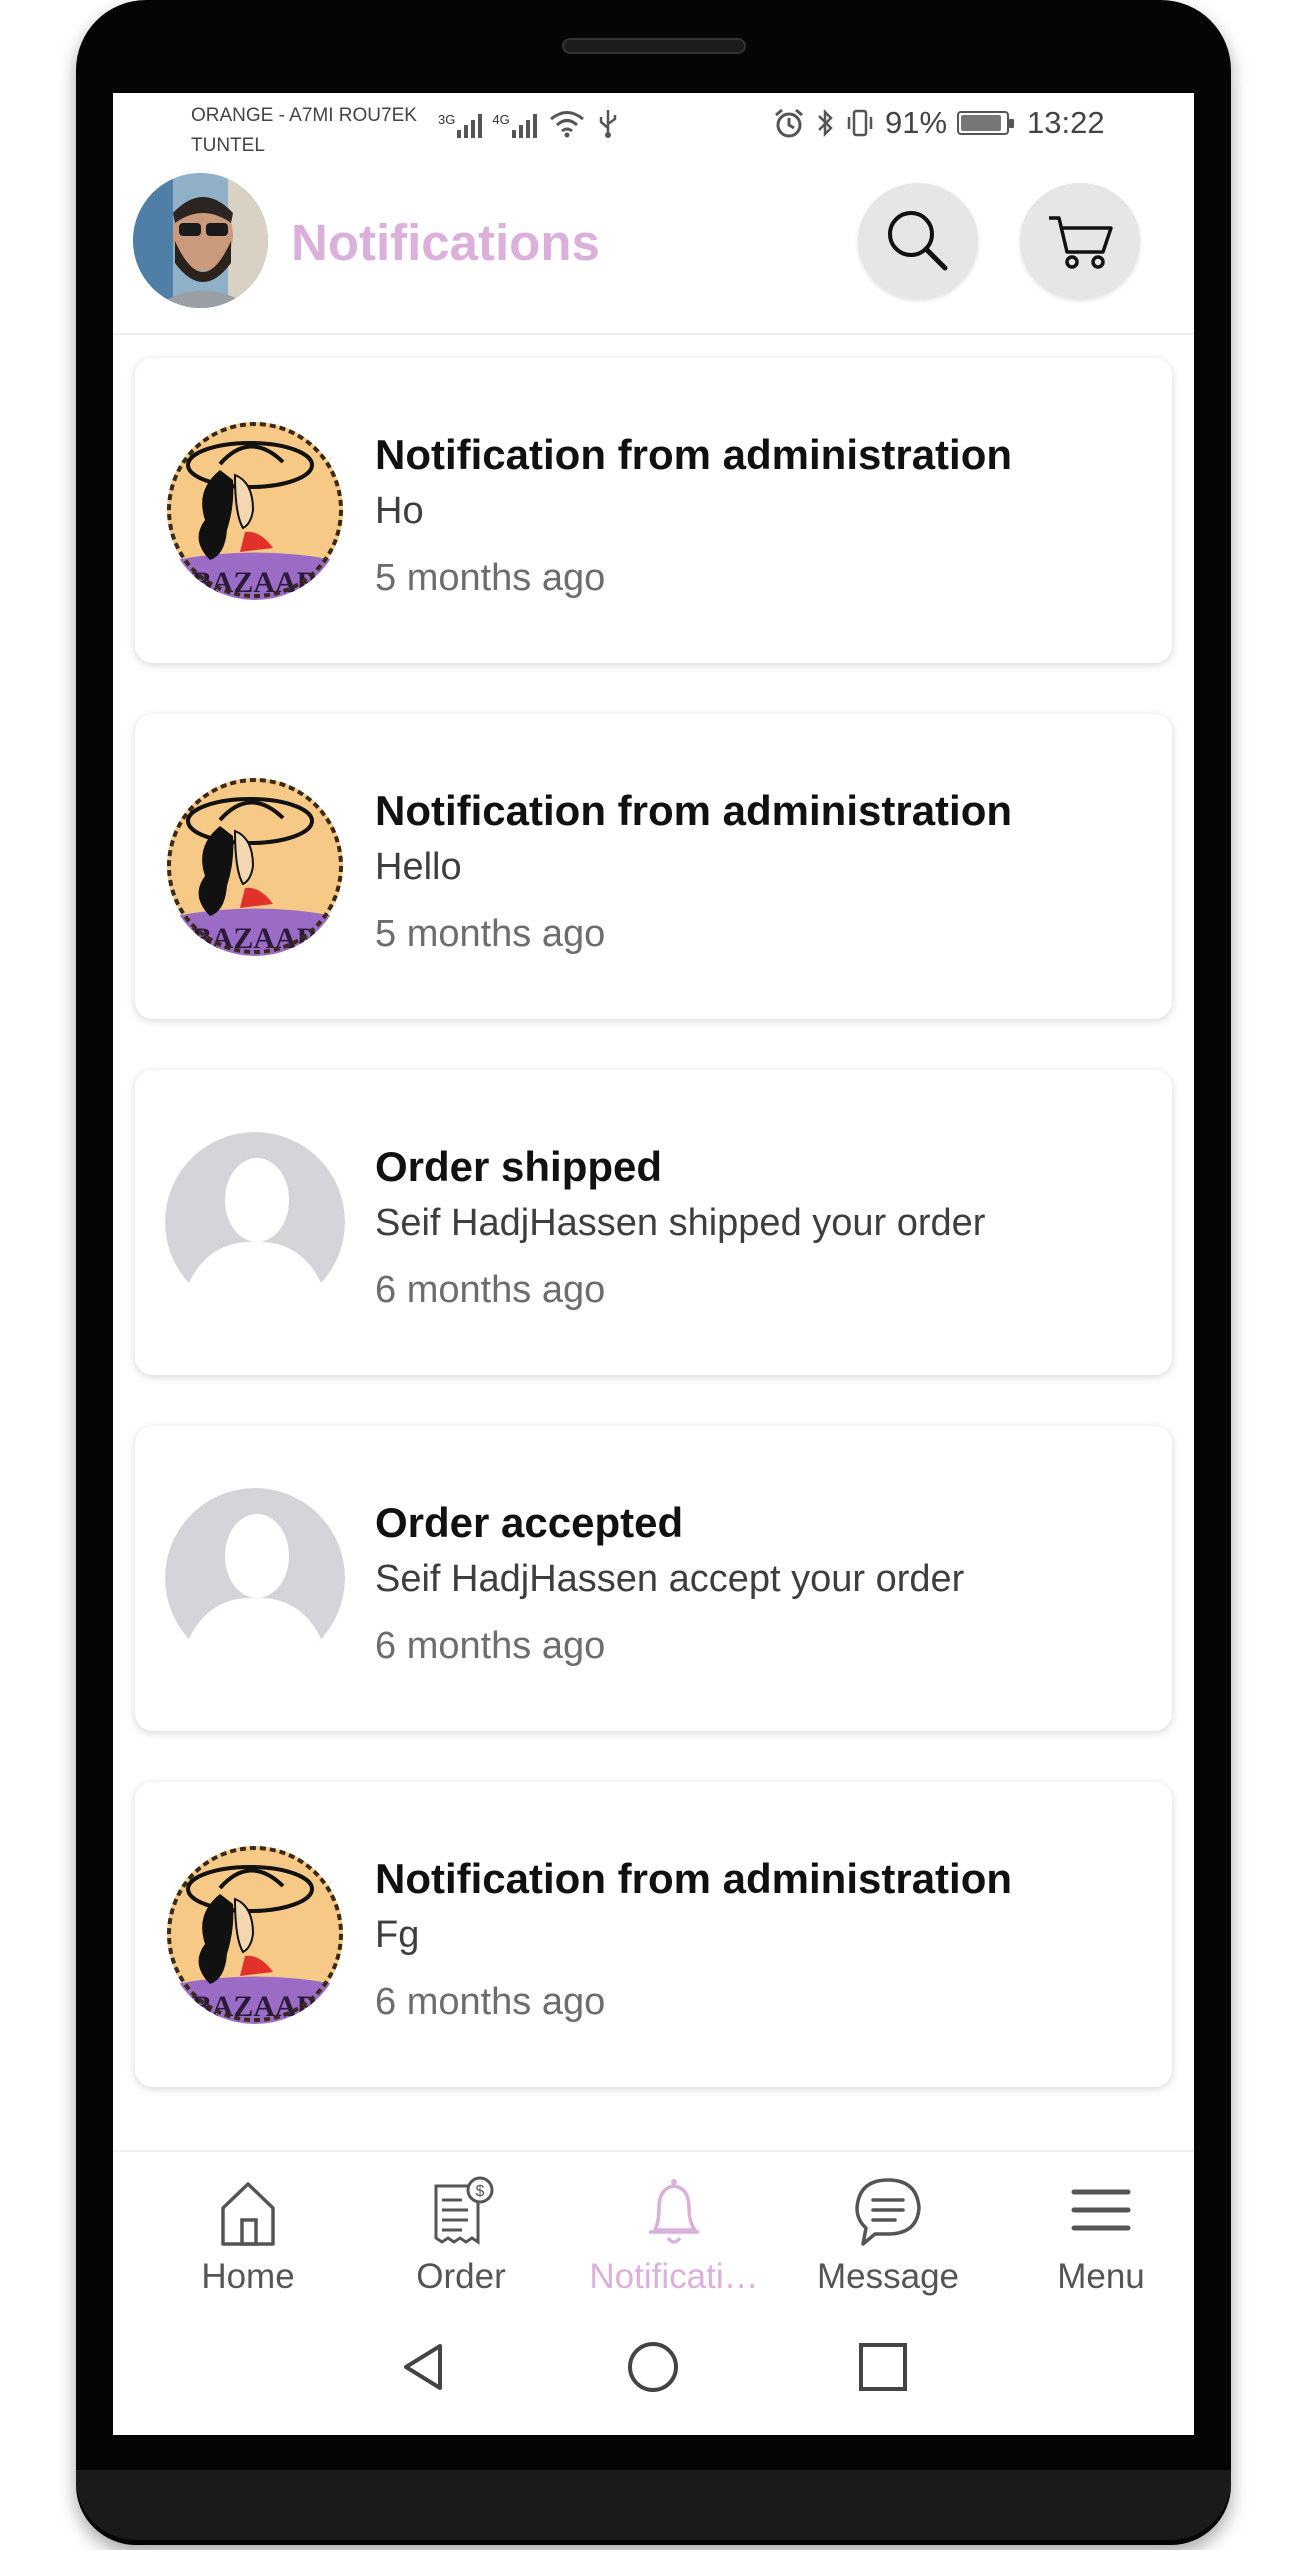  I want to click on battery-icon, so click(986, 123).